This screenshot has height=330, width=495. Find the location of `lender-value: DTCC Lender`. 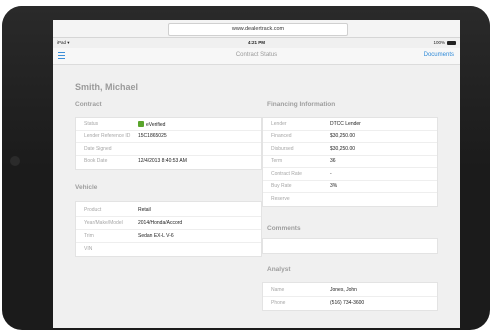

lender-value: DTCC Lender is located at coordinates (345, 124).